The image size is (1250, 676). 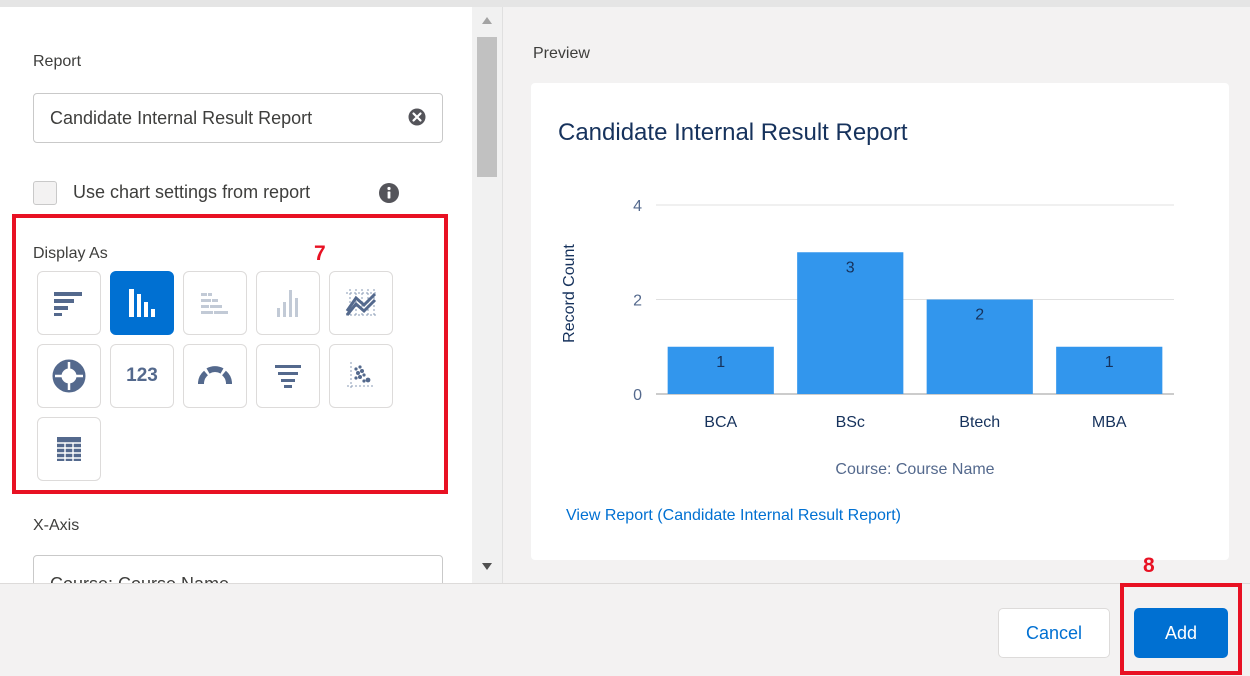 What do you see at coordinates (45, 193) in the screenshot?
I see `chart-settings-checkbox` at bounding box center [45, 193].